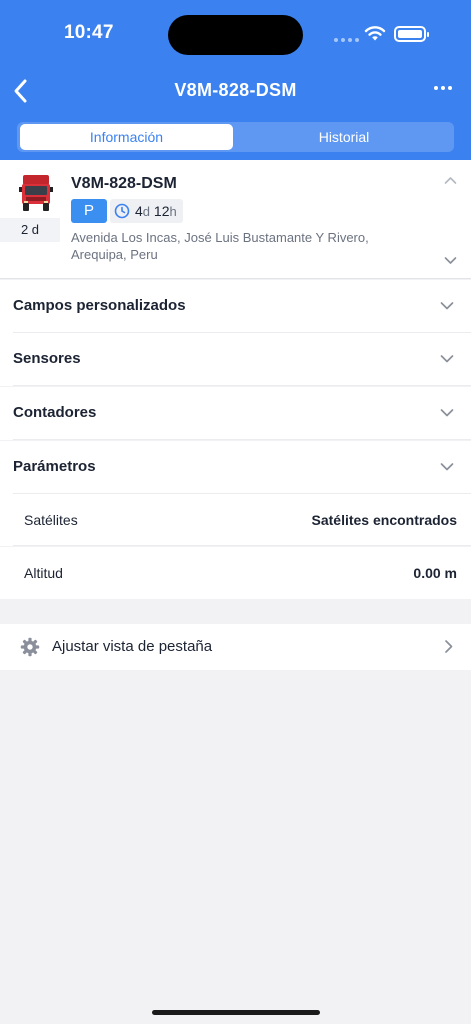 This screenshot has width=471, height=1024. What do you see at coordinates (55, 412) in the screenshot?
I see `section-label: Contadores` at bounding box center [55, 412].